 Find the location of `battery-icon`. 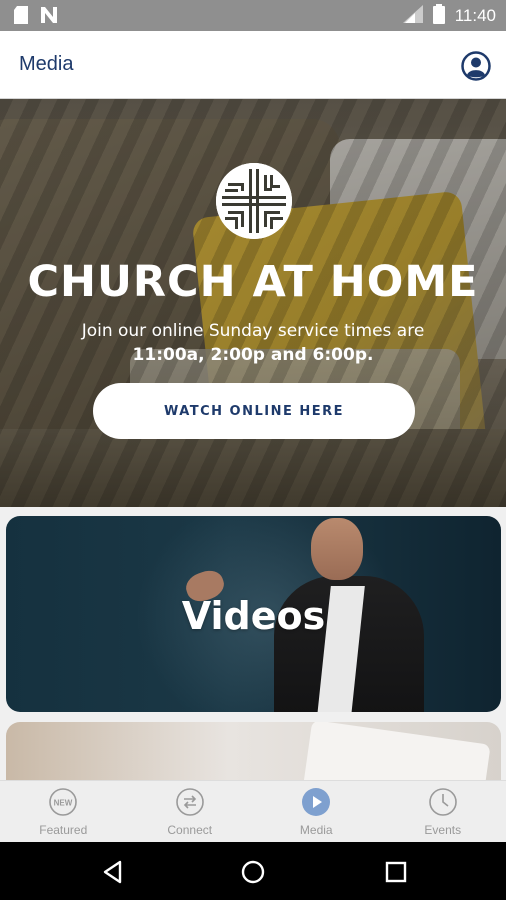

battery-icon is located at coordinates (438, 16).